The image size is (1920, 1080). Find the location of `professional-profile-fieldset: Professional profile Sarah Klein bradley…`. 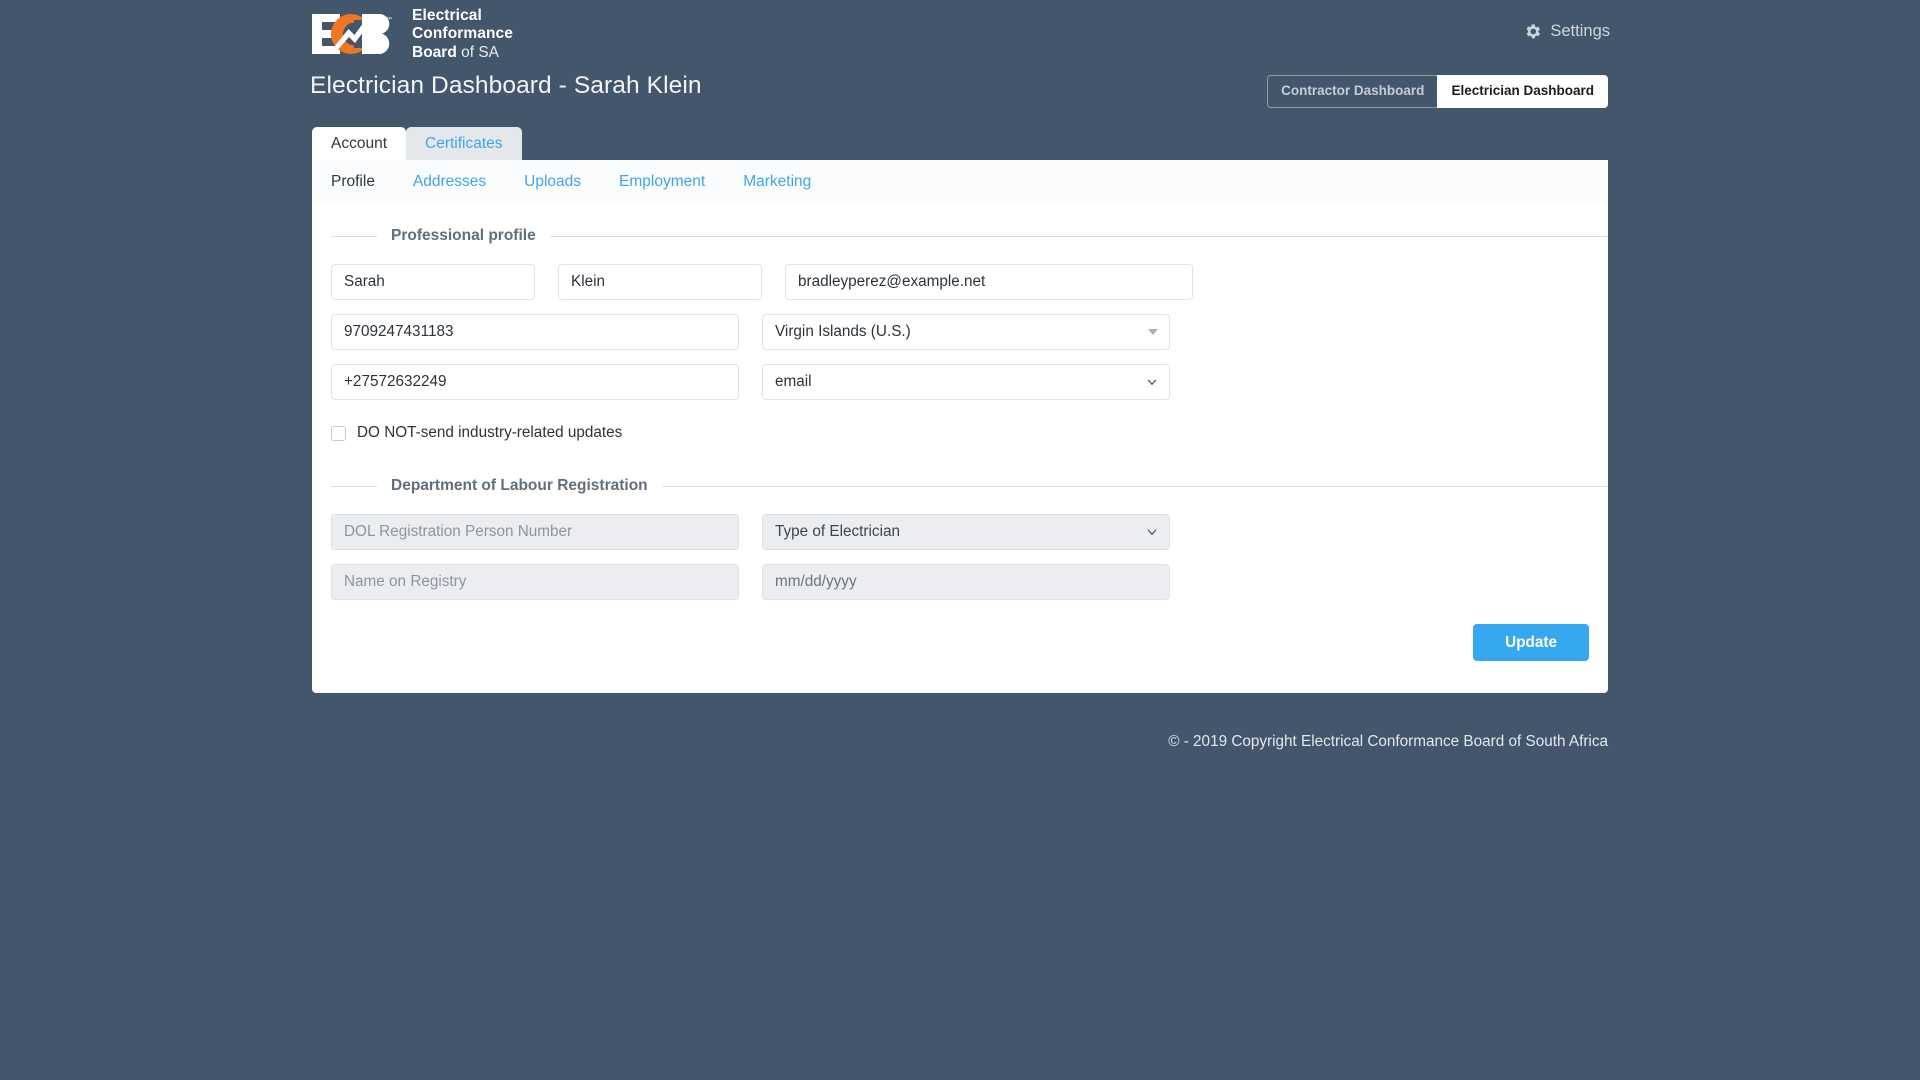

professional-profile-fieldset: Professional profile Sarah Klein bradley… is located at coordinates (960, 332).